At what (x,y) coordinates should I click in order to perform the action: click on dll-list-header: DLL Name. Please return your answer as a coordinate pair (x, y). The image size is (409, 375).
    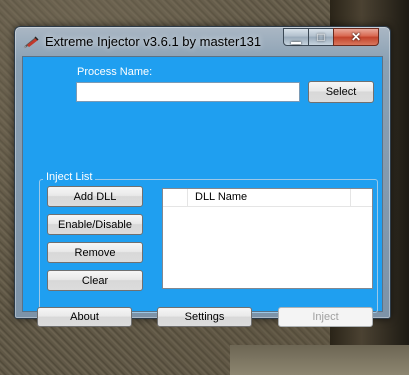
    Looking at the image, I should click on (267, 198).